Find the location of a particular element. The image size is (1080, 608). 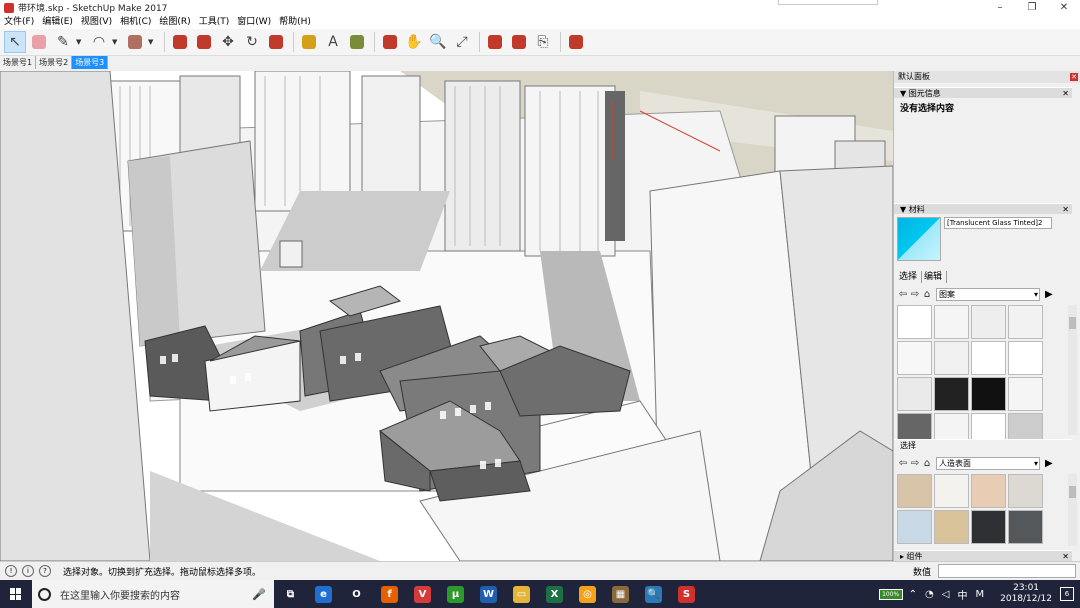

show-hidden-icons-icon: ⌃ is located at coordinates (913, 594).